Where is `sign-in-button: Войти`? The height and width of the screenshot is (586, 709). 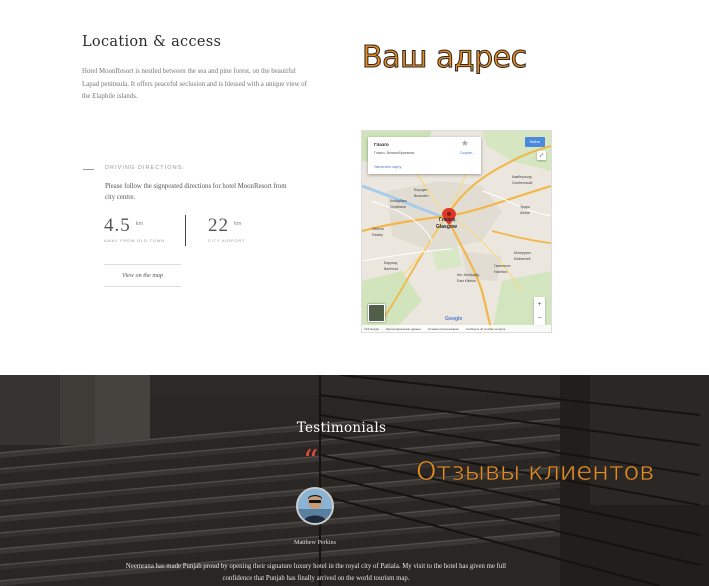 sign-in-button: Войти is located at coordinates (535, 142).